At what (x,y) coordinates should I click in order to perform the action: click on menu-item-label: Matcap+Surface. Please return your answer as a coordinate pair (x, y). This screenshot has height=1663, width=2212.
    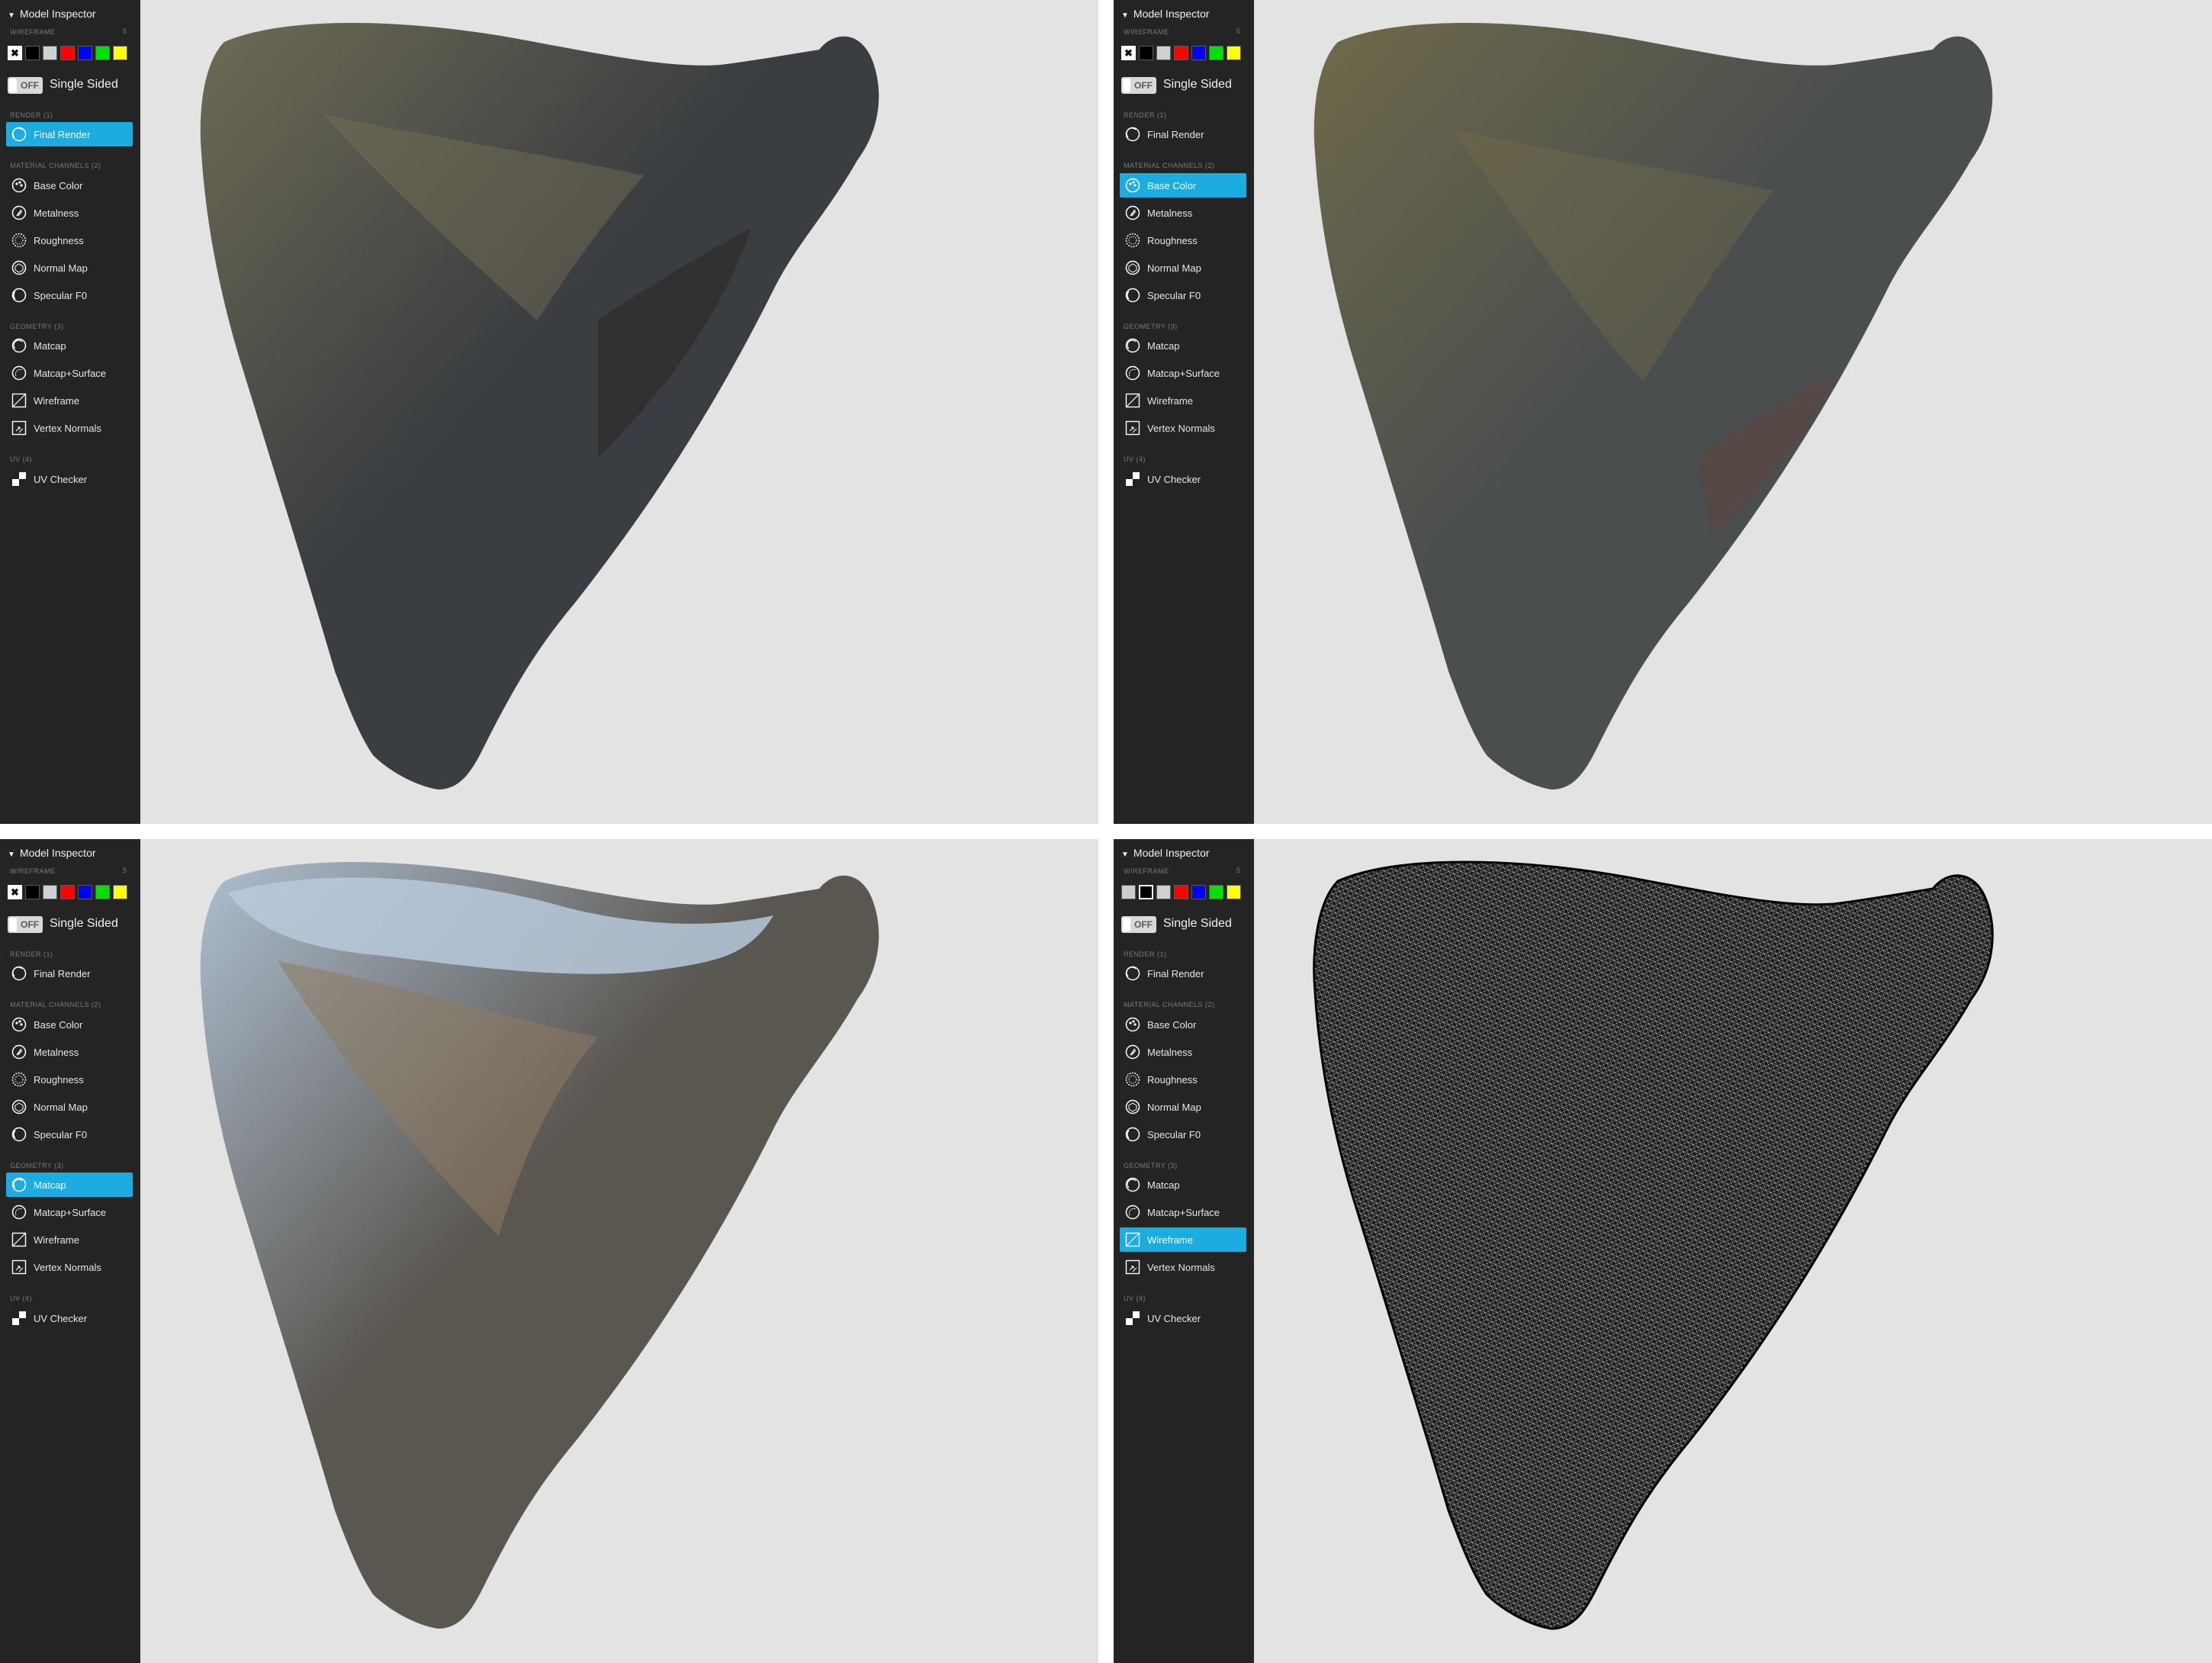
    Looking at the image, I should click on (70, 373).